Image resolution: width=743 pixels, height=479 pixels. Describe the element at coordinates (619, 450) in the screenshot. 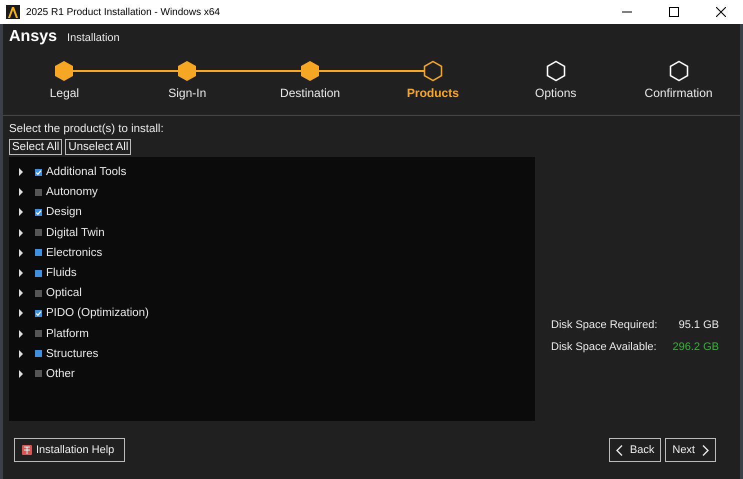

I see `chevron-left-icon` at that location.